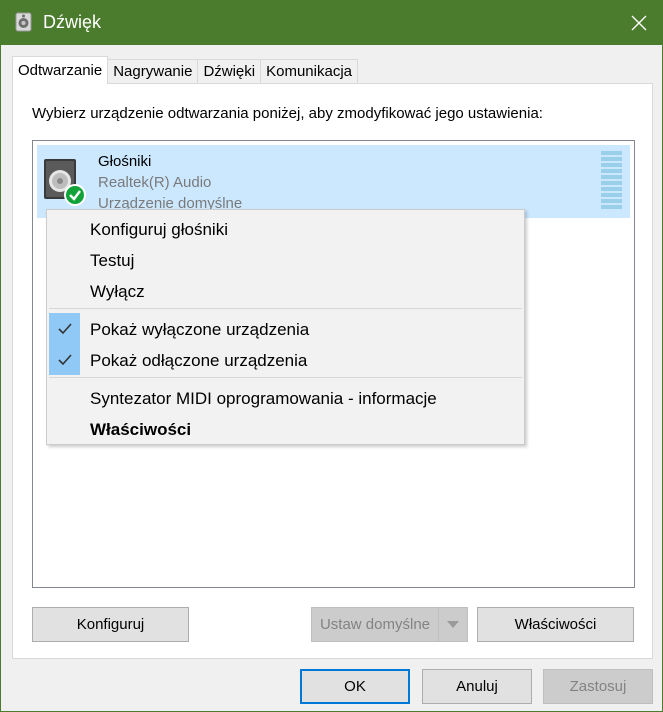 The image size is (663, 712). I want to click on menu-item-label: Testuj, so click(112, 260).